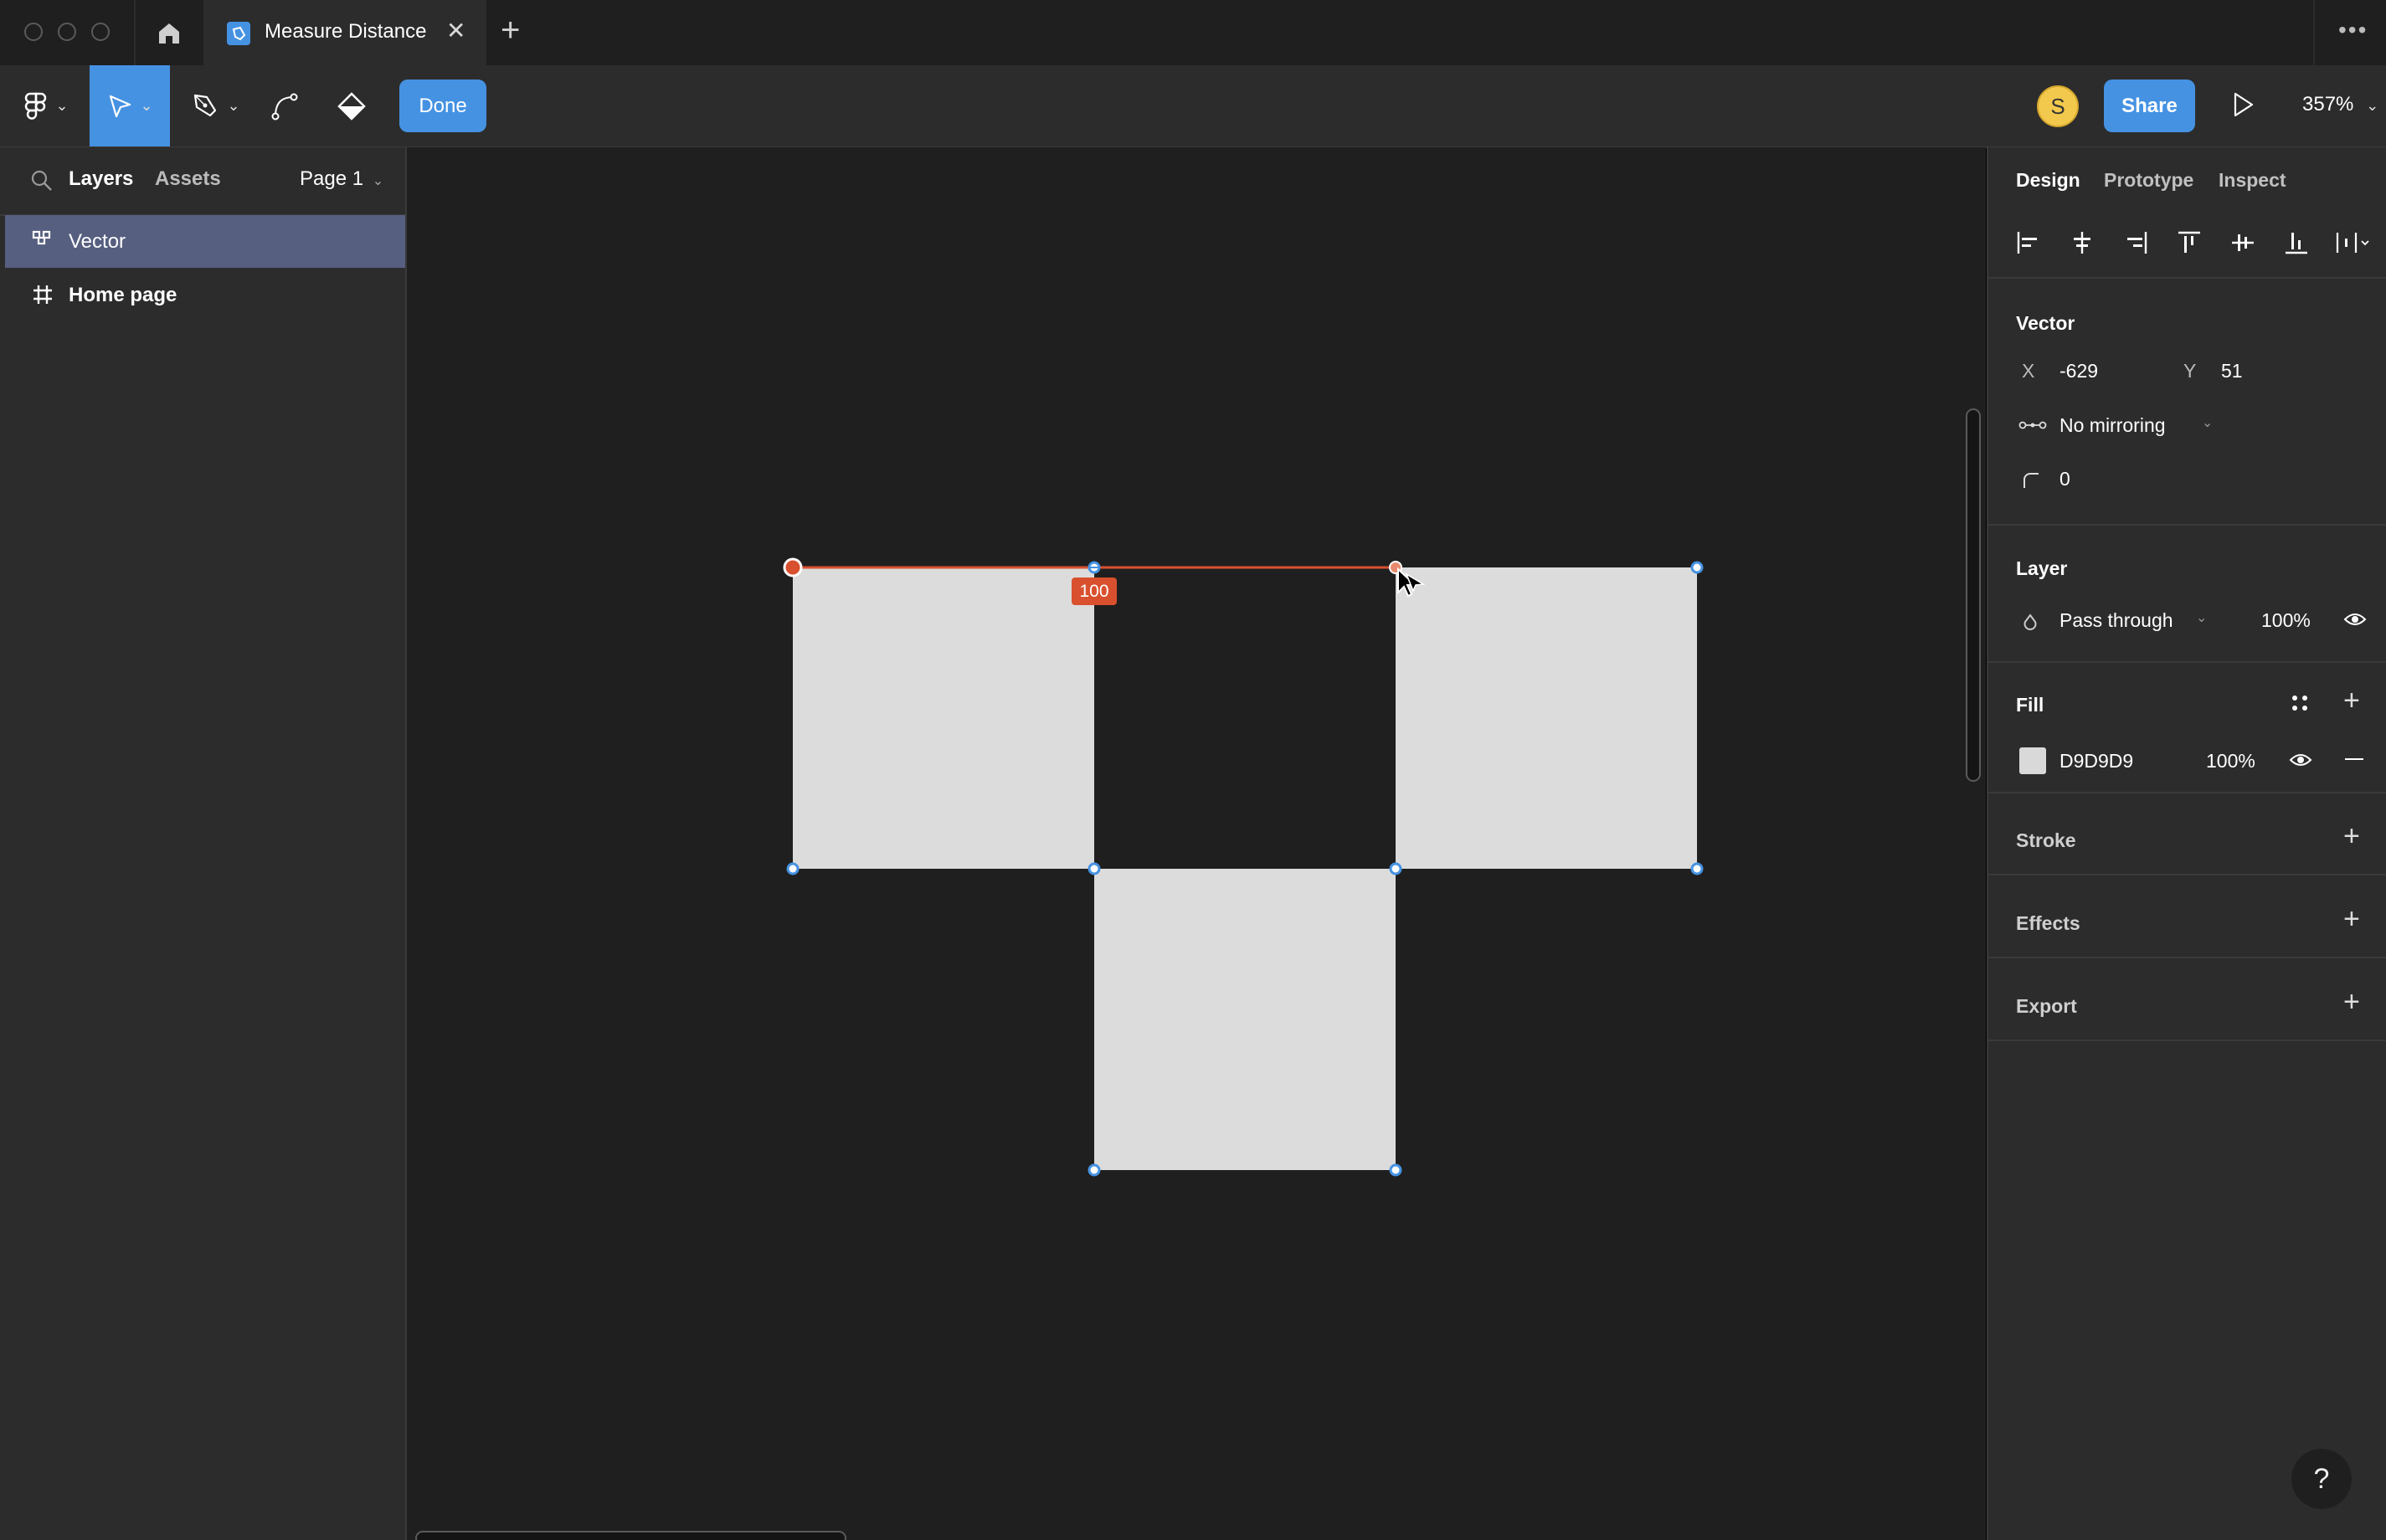  Describe the element at coordinates (205, 105) in the screenshot. I see `pen-icon` at that location.